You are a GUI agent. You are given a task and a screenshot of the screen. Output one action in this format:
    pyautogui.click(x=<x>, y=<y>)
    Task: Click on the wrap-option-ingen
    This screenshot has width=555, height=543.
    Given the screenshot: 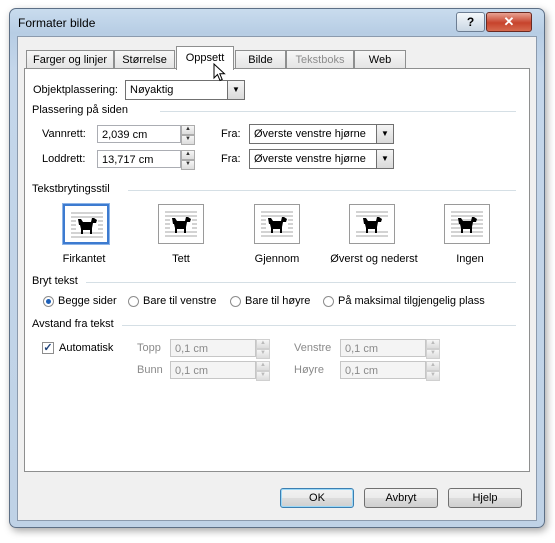 What is the action you would take?
    pyautogui.click(x=467, y=224)
    